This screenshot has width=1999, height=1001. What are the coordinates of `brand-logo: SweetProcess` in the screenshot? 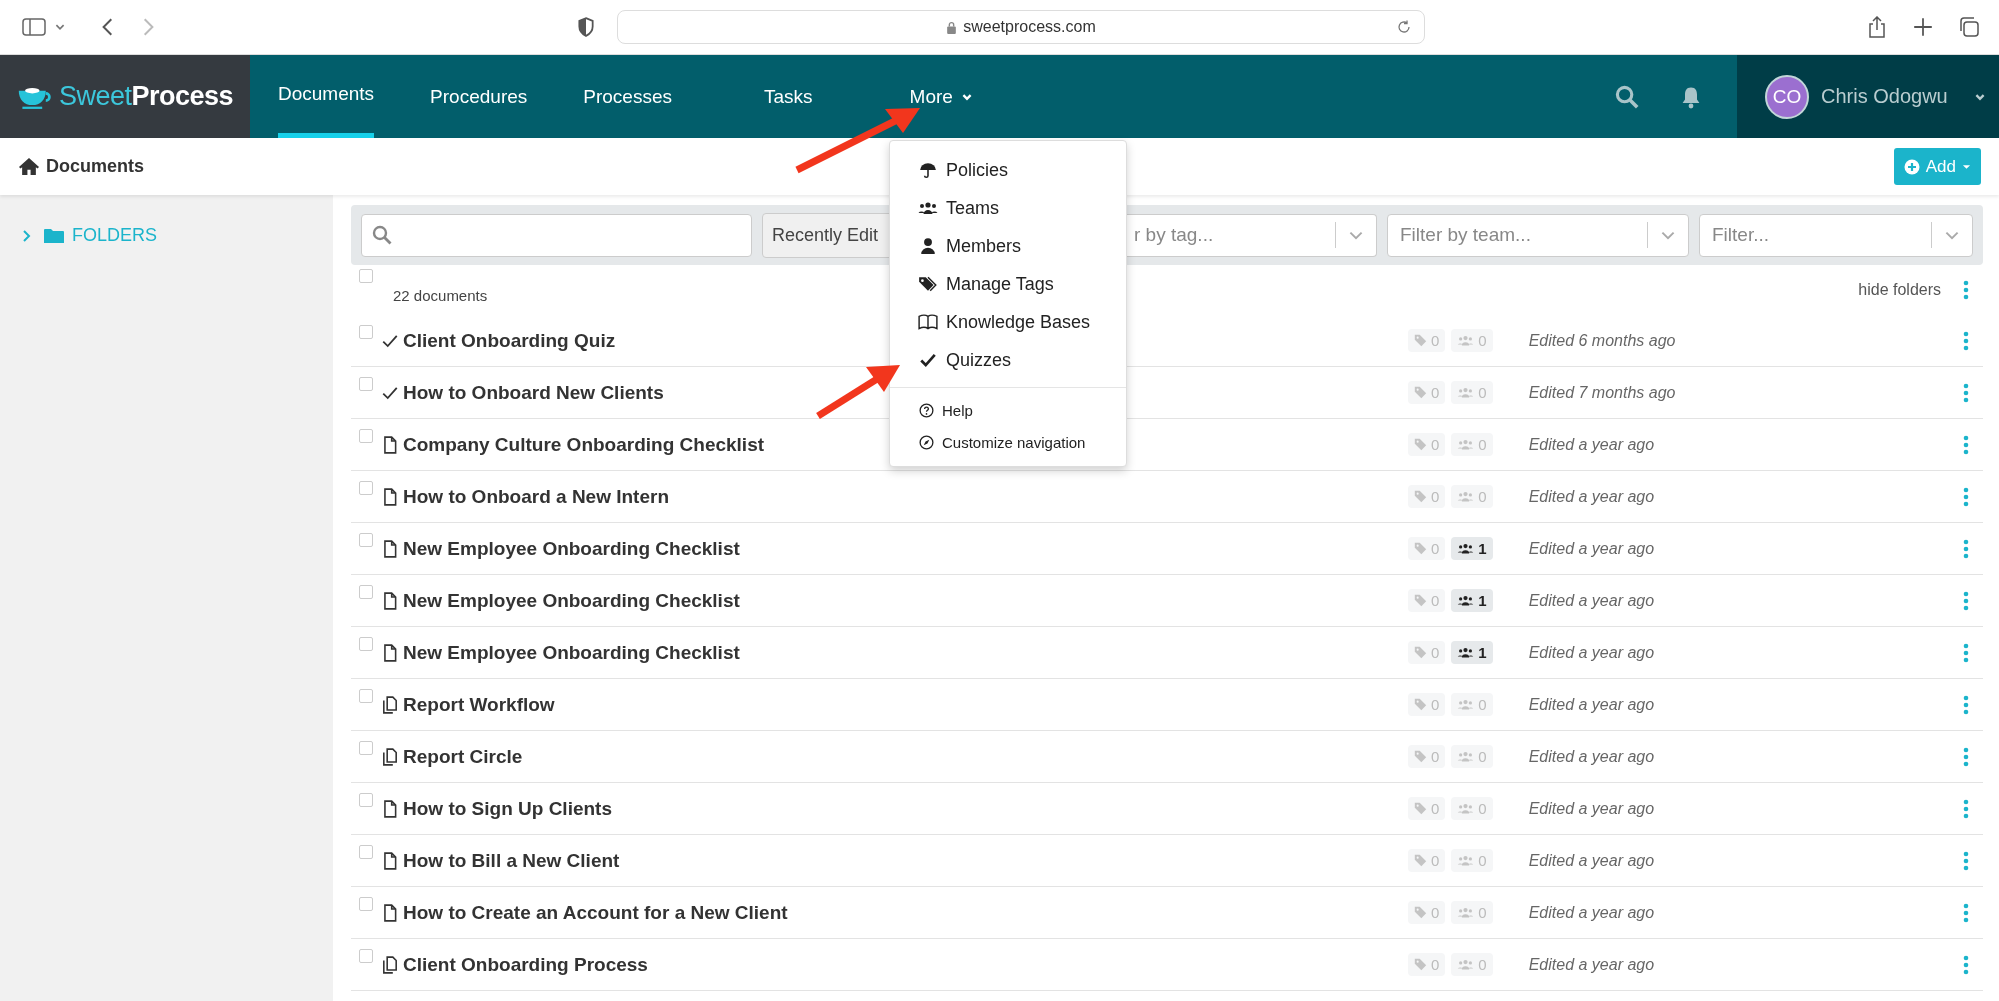 It's located at (125, 96).